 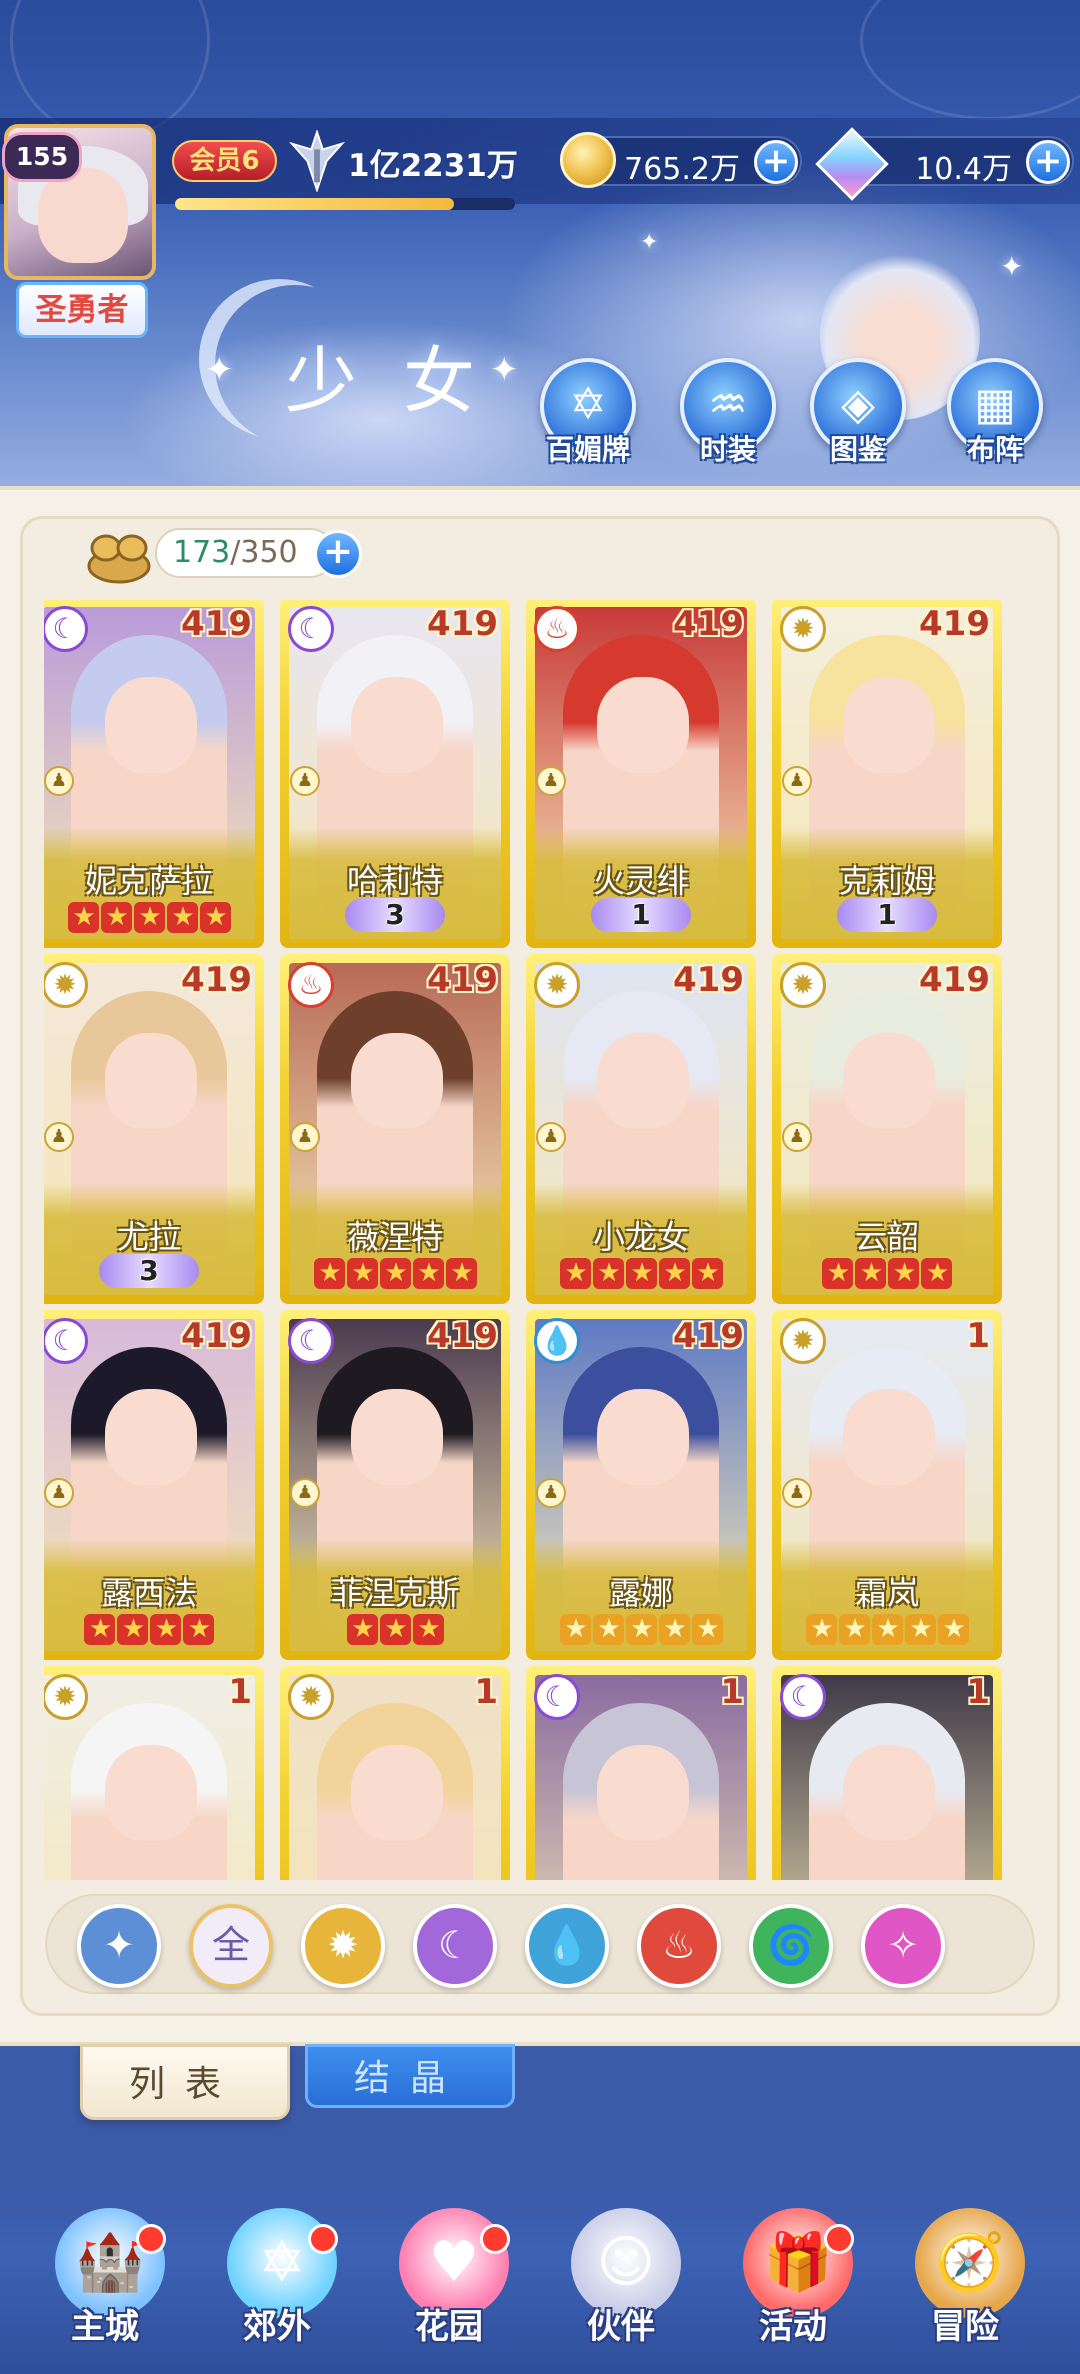 I want to click on capacity-counter: 173/350, so click(x=245, y=553).